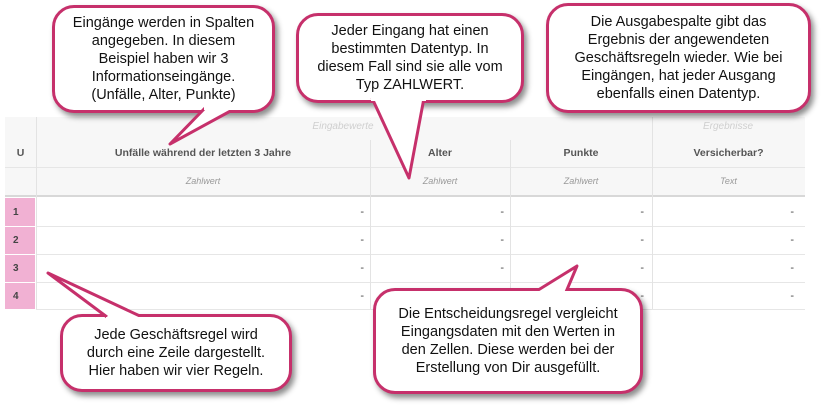  Describe the element at coordinates (556, 279) in the screenshot. I see `callout-cells-pointer` at that location.